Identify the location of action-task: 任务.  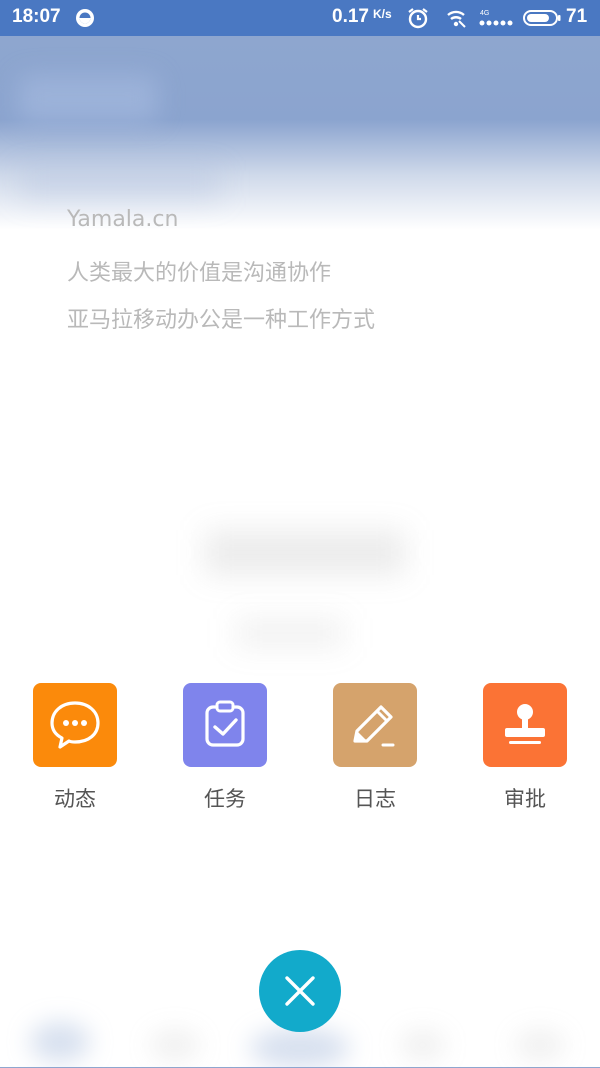
(225, 748).